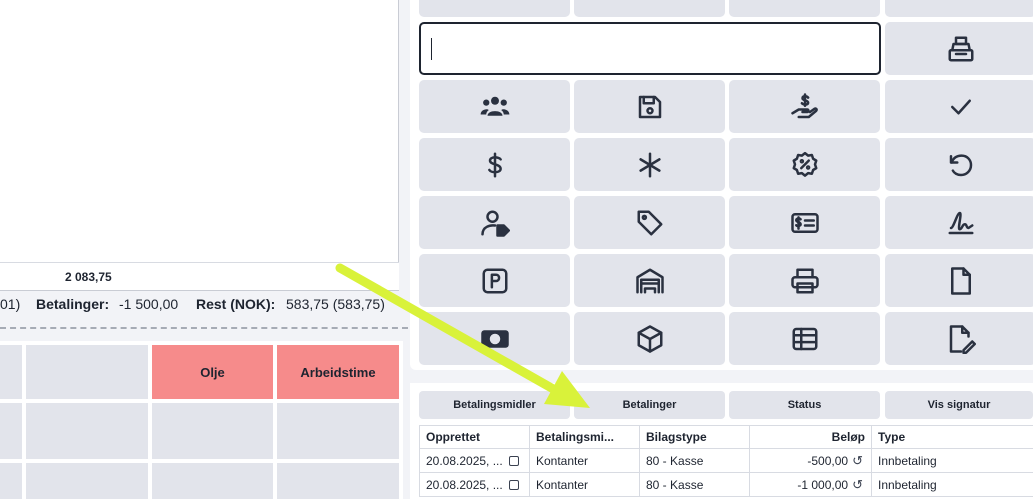 Image resolution: width=1033 pixels, height=499 pixels. I want to click on customer-tag-button, so click(494, 222).